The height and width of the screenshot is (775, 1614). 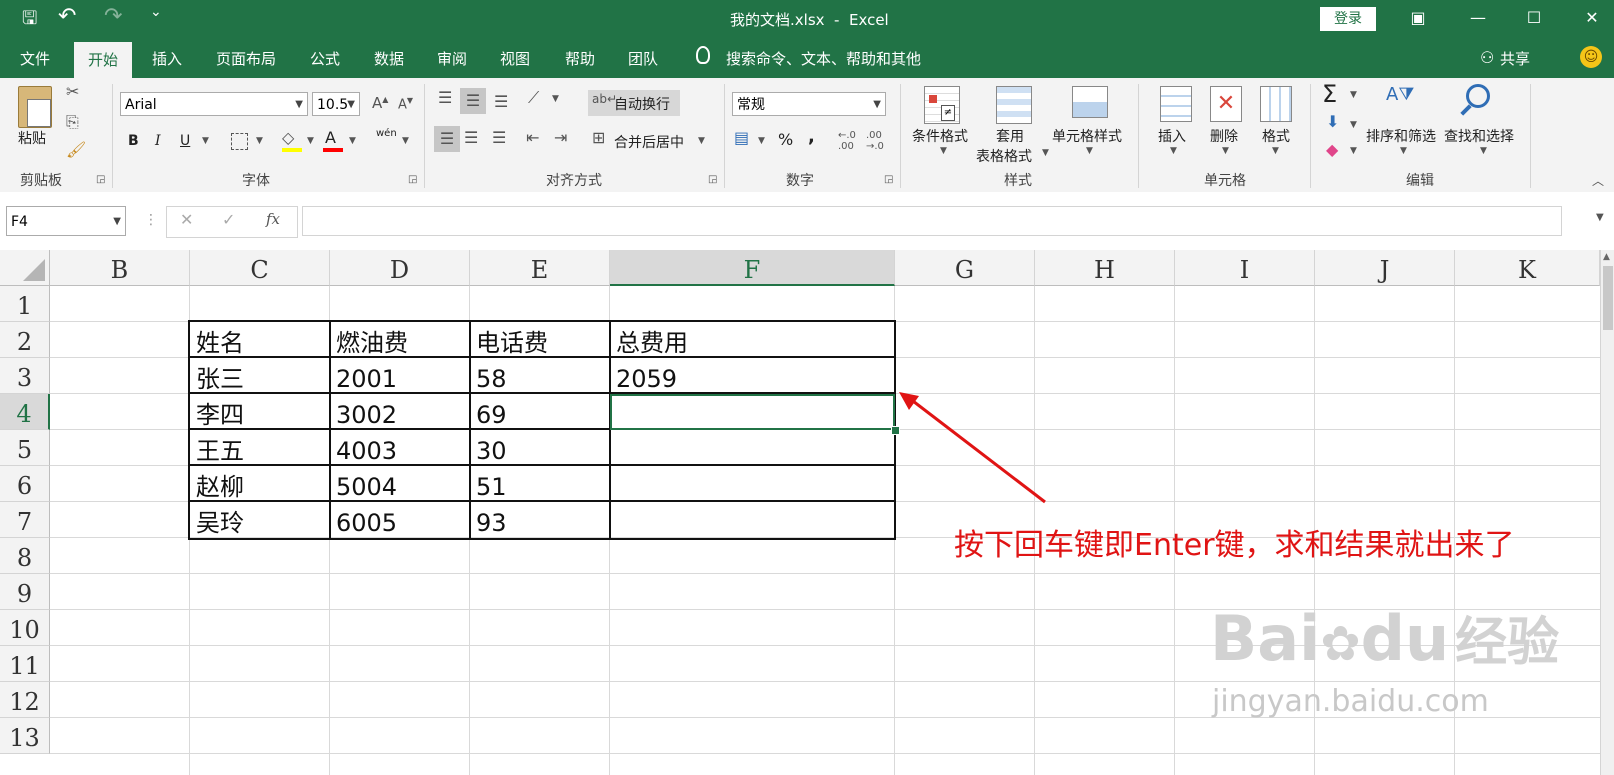 What do you see at coordinates (239, 141) in the screenshot?
I see `borders-icon` at bounding box center [239, 141].